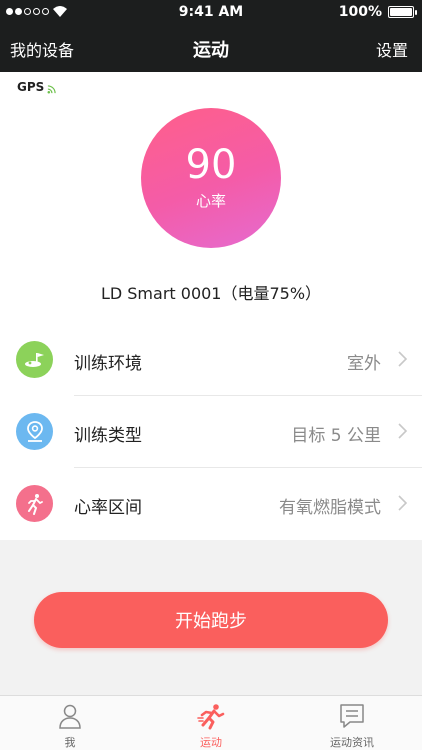 The height and width of the screenshot is (750, 422). Describe the element at coordinates (392, 49) in the screenshot. I see `settings-button: 设置` at that location.